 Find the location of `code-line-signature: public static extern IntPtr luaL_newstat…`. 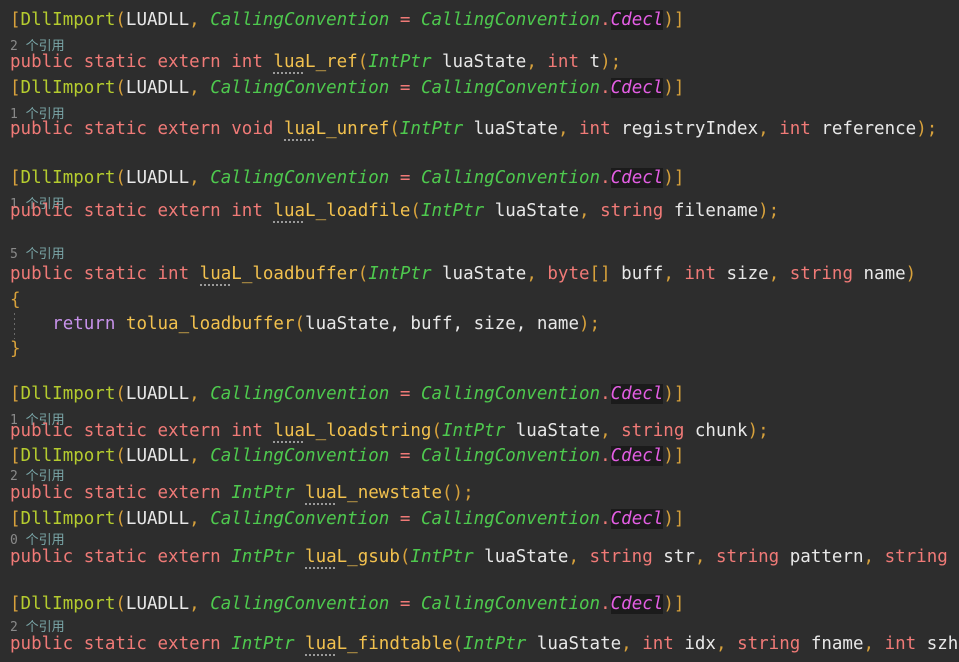

code-line-signature: public static extern IntPtr luaL_newstat… is located at coordinates (242, 493).